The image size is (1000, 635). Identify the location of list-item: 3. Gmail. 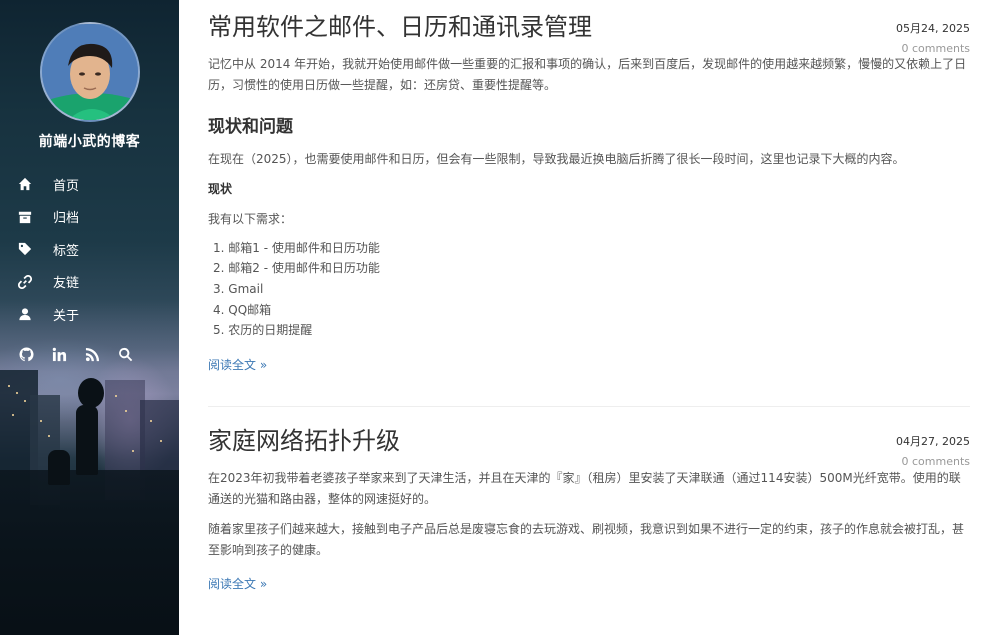
(238, 288).